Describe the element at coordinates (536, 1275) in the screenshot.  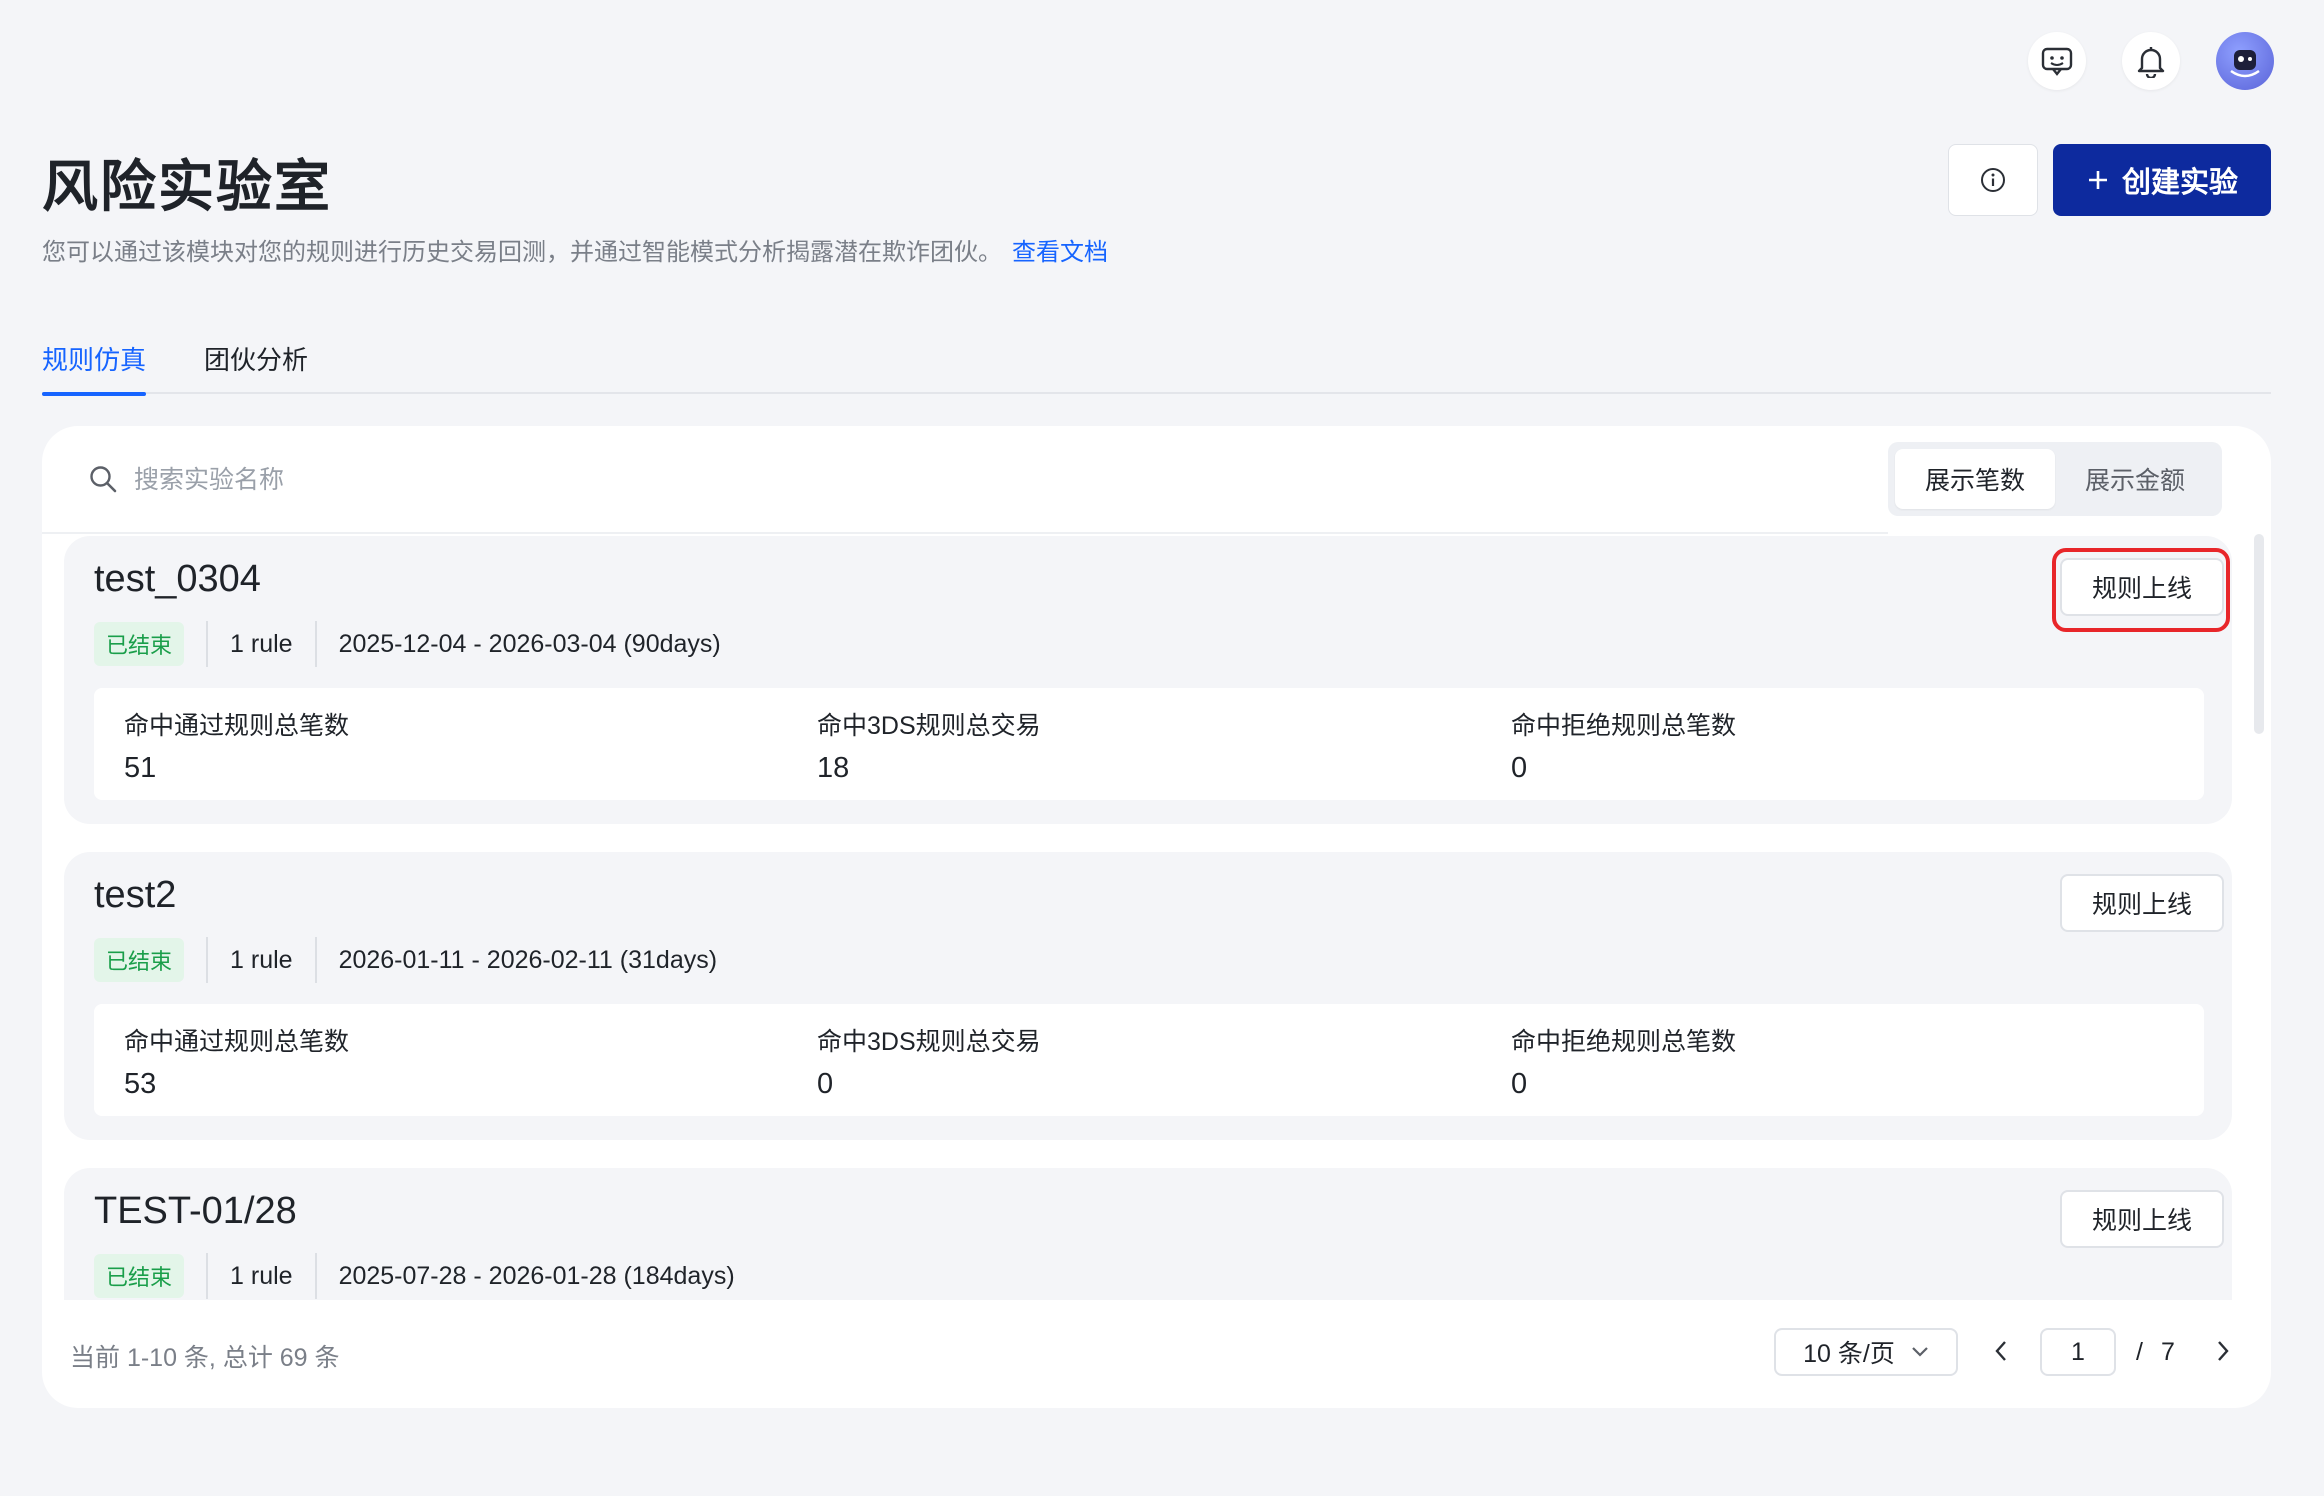
I see `date-range: 2025-07-28 - 2026-01-28 (184days)` at that location.